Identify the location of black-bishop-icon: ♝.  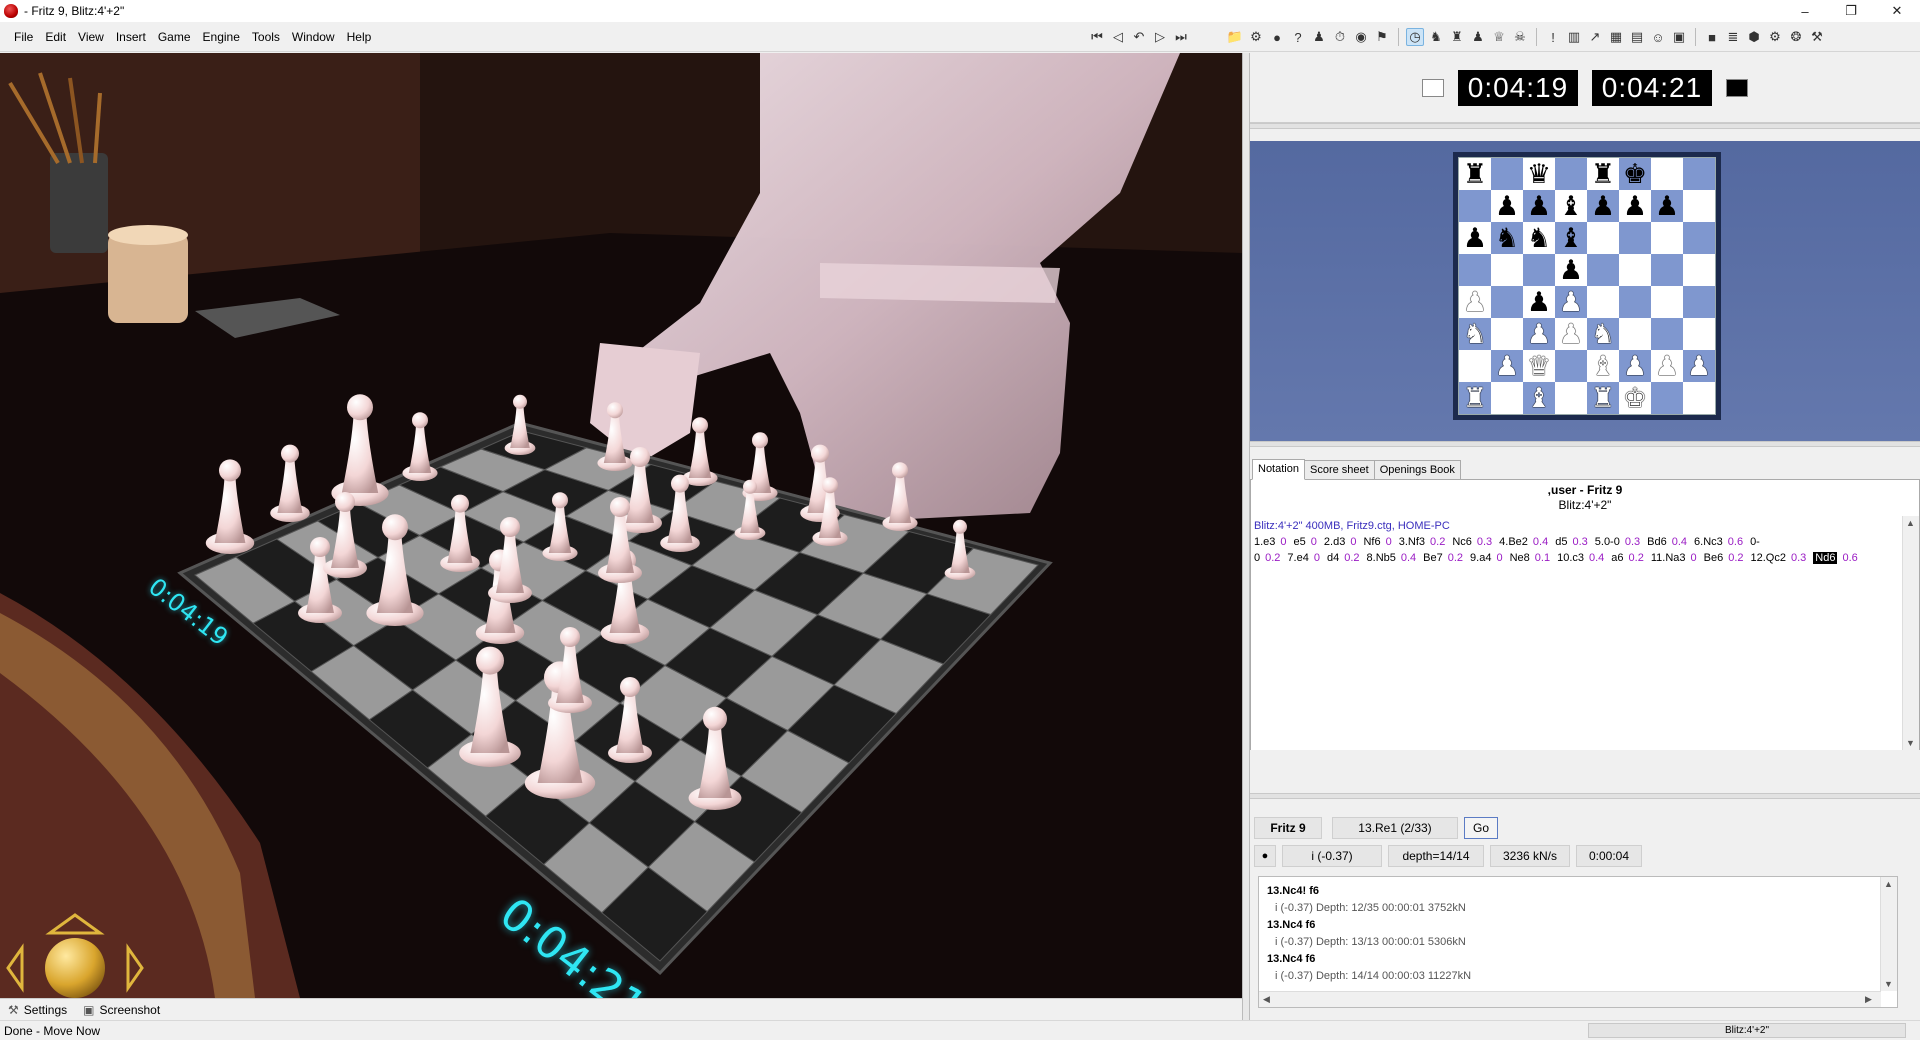
(1571, 206).